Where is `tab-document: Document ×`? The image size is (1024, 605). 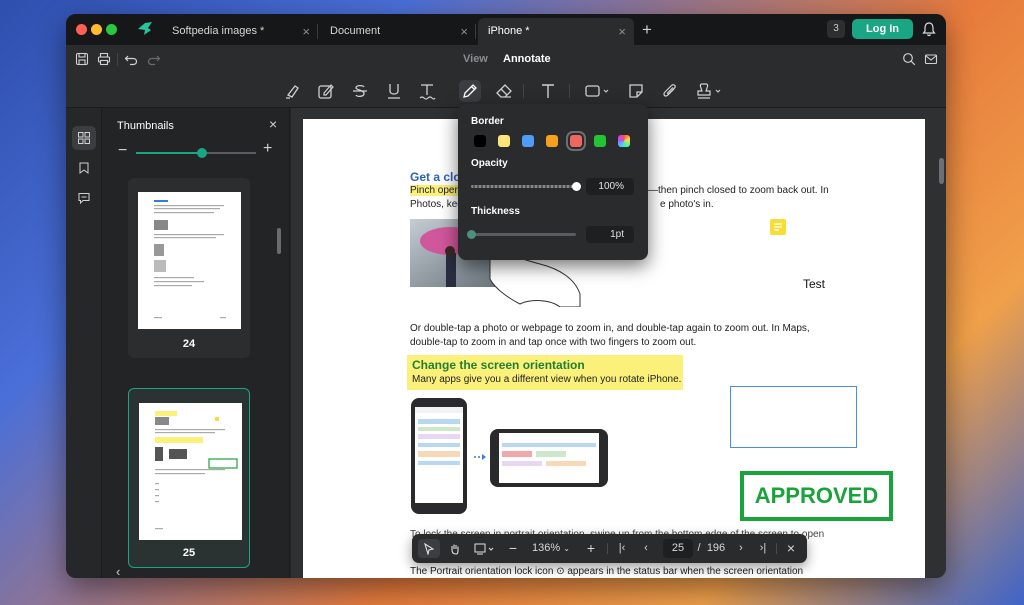
tab-document: Document × is located at coordinates (398, 31).